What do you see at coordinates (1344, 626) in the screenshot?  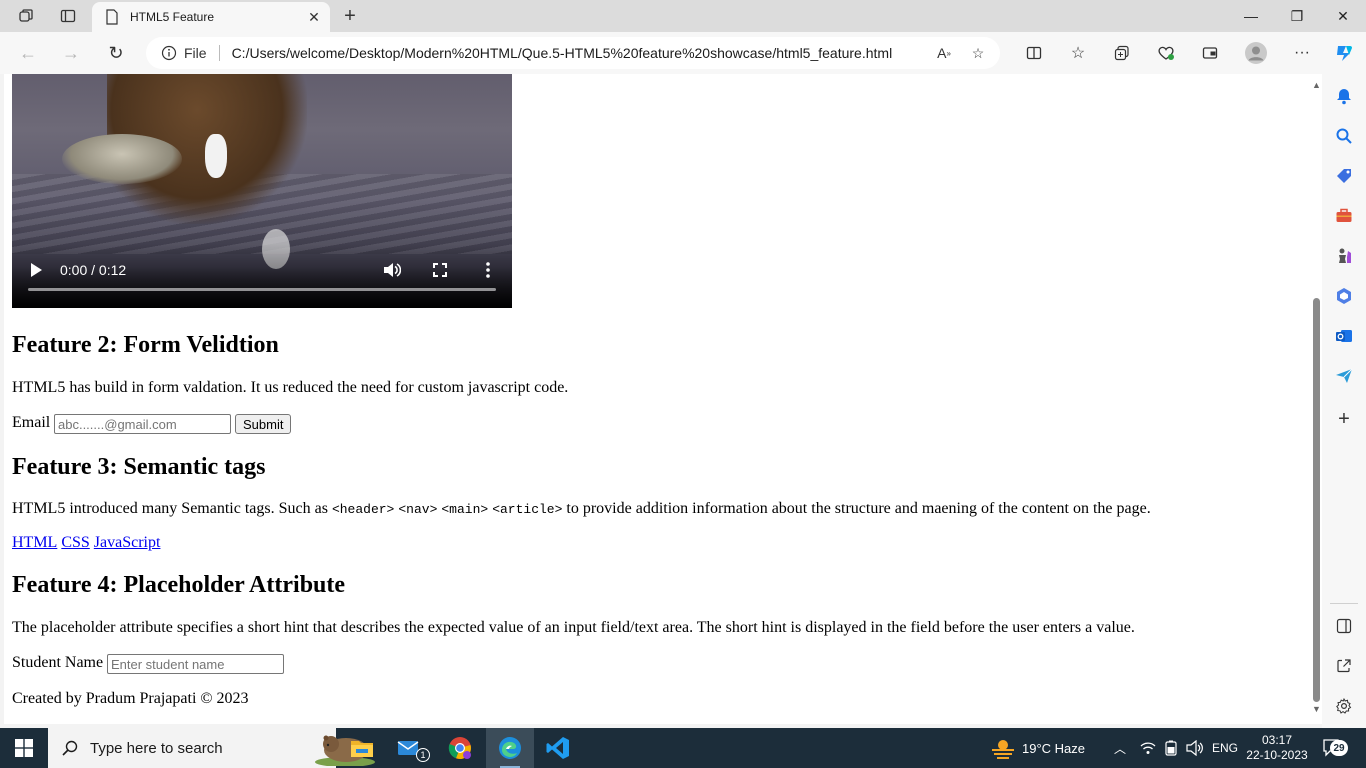 I see `hide-sidebar-icon` at bounding box center [1344, 626].